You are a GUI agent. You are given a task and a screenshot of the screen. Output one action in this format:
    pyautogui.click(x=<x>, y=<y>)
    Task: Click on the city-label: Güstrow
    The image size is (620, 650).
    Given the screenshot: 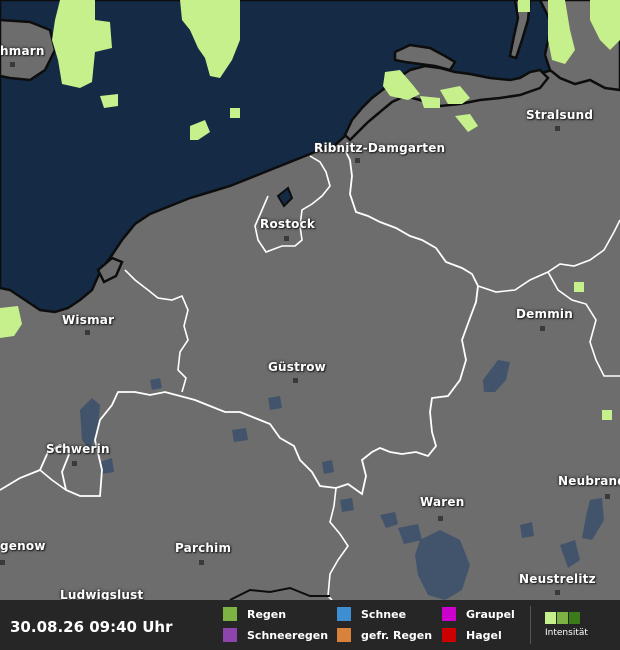 What is the action you would take?
    pyautogui.click(x=297, y=367)
    